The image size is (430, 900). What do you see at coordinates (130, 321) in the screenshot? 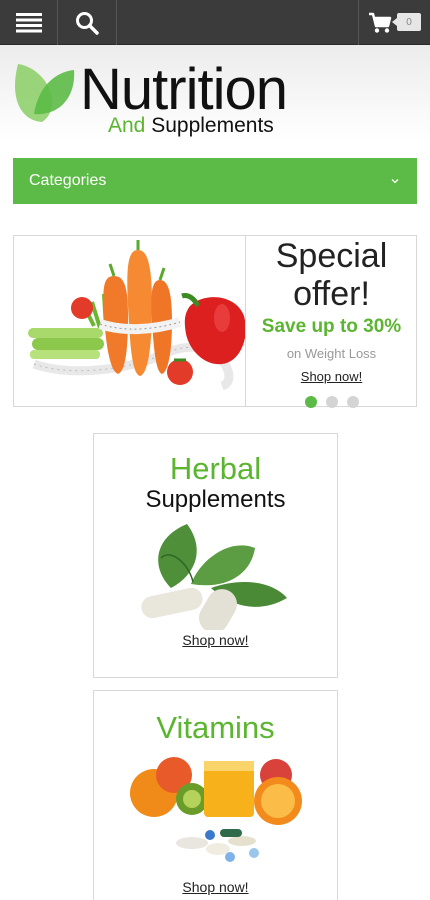
I see `vegetables-tape-image` at bounding box center [130, 321].